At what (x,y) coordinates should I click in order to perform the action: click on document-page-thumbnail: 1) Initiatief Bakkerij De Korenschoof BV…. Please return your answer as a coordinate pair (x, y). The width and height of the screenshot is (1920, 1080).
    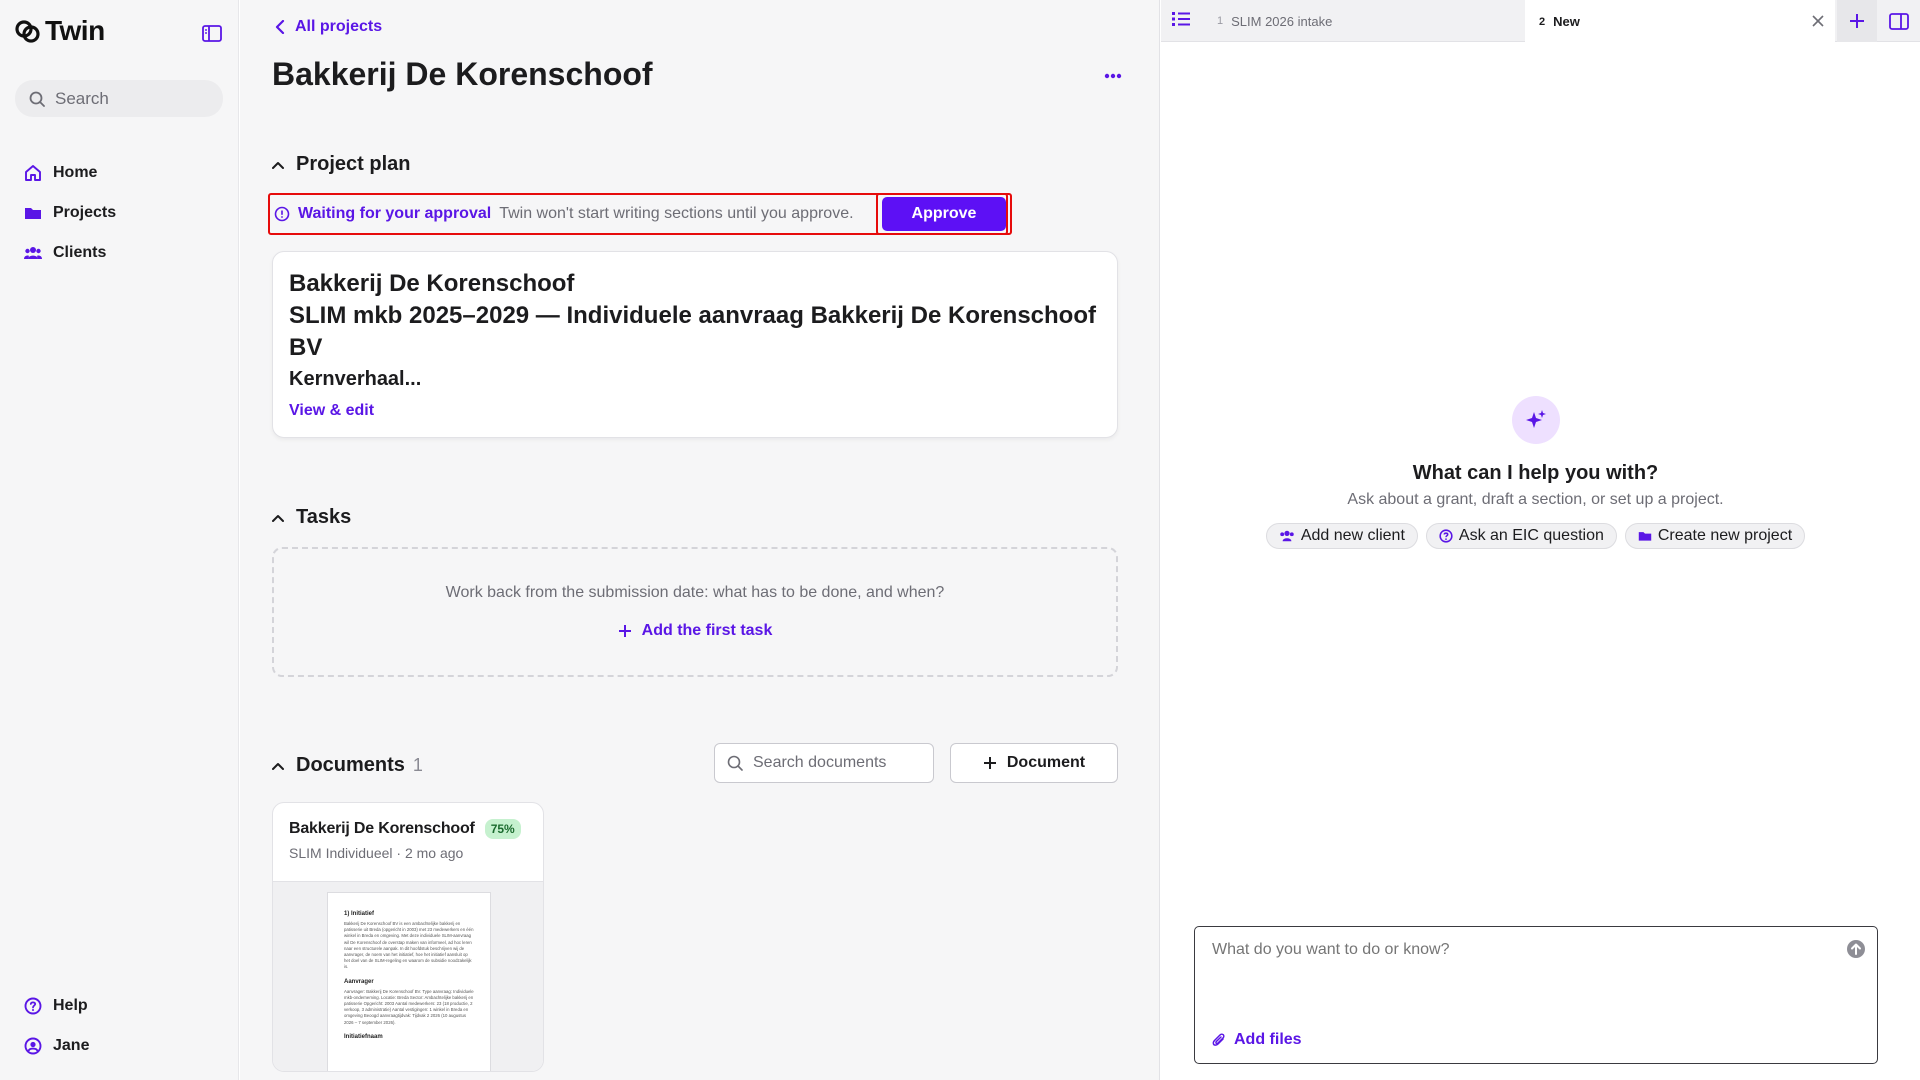
    Looking at the image, I should click on (409, 981).